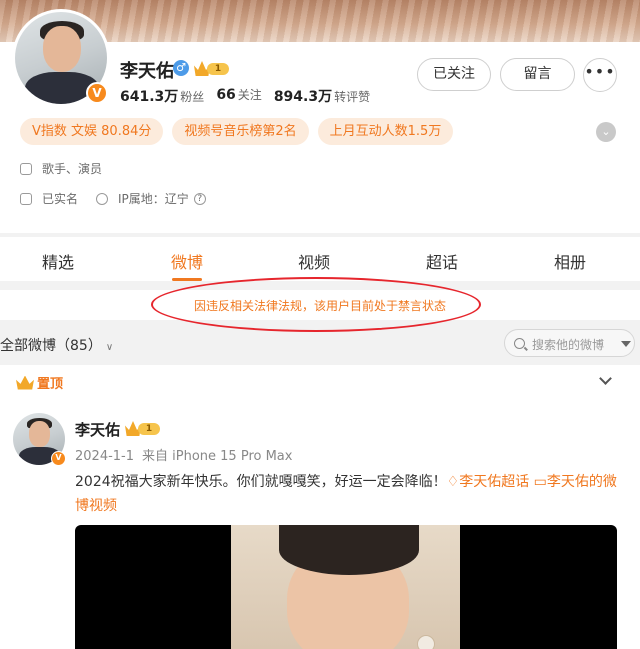  Describe the element at coordinates (540, 482) in the screenshot. I see `video-icon: ▭` at that location.